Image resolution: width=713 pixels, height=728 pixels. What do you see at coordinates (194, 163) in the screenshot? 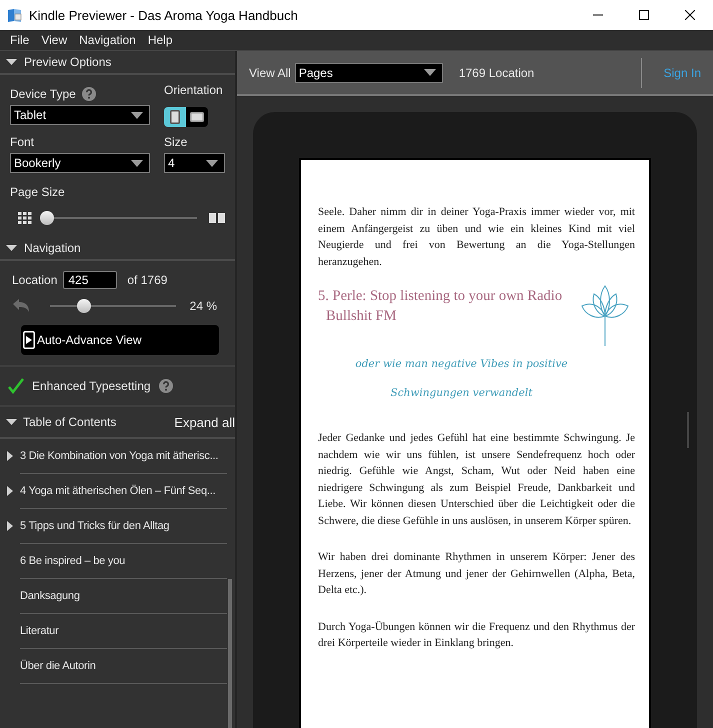
I see `size-dropdown: 4` at bounding box center [194, 163].